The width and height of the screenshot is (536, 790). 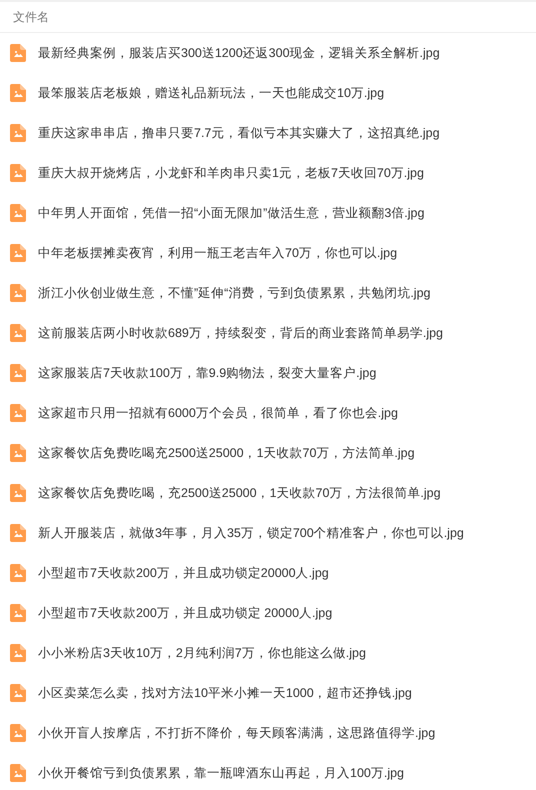 What do you see at coordinates (218, 413) in the screenshot?
I see `file-name: 这家超市只用一招就有6000万个会员，很简单，看了你也会.jpg` at bounding box center [218, 413].